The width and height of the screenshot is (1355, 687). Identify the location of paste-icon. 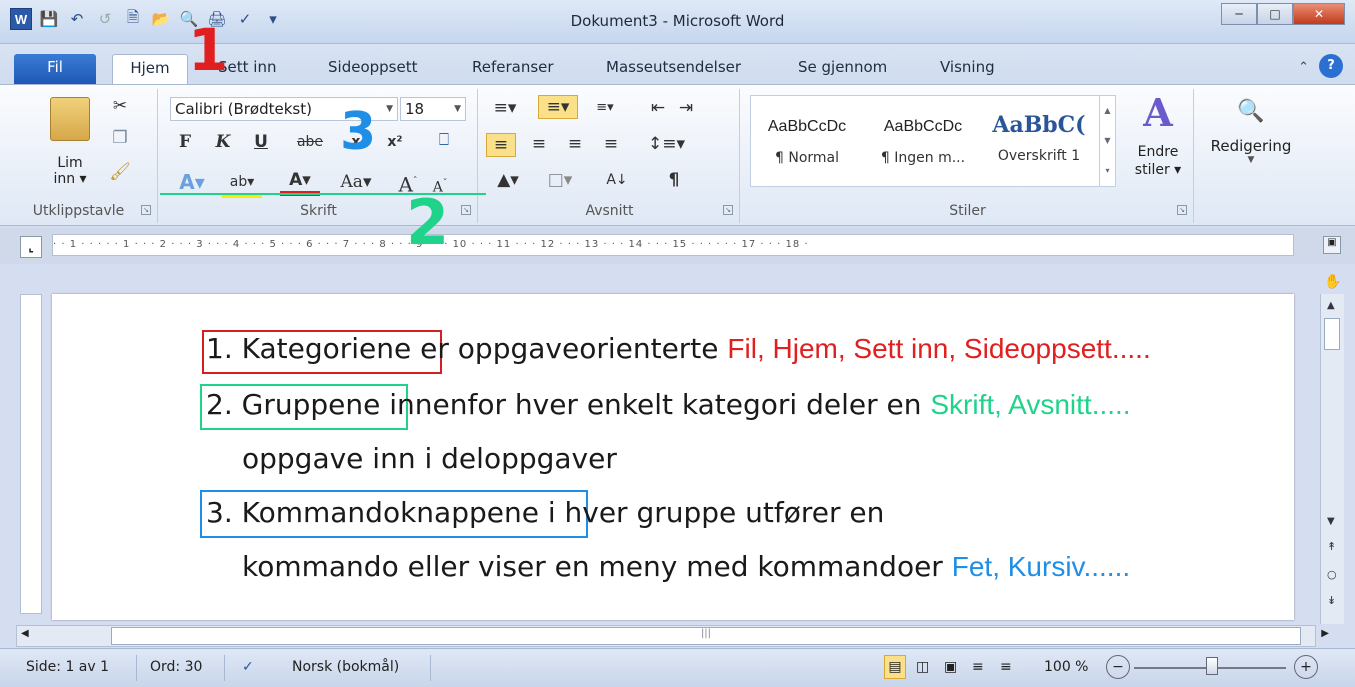
(70, 119).